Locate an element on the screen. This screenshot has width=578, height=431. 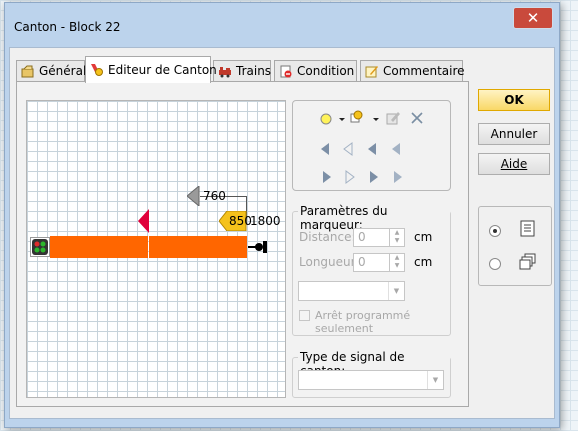
cancel-button: Annuler is located at coordinates (514, 134).